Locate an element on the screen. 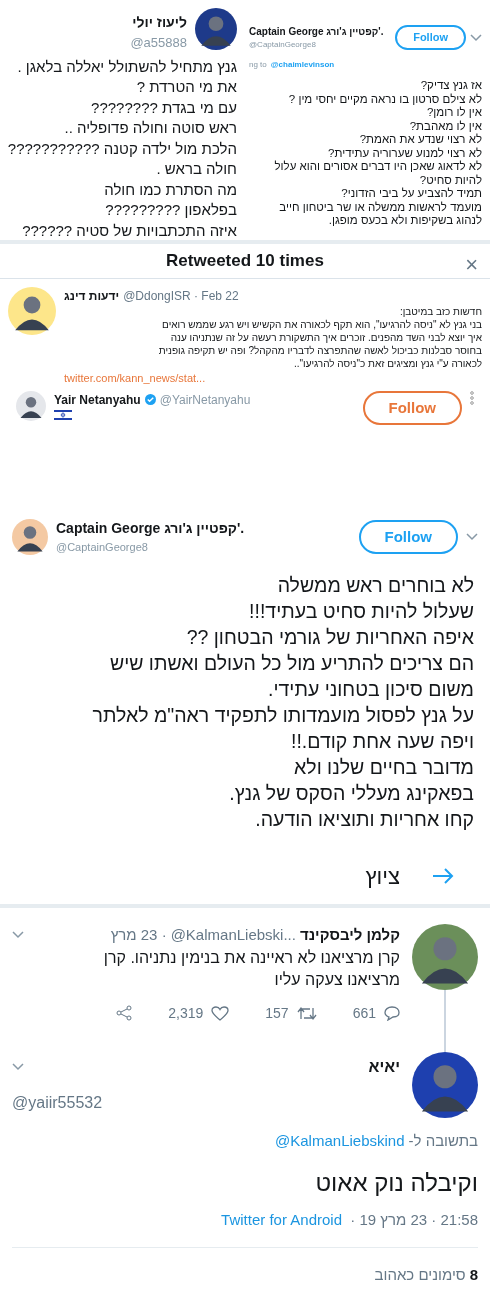  tweet-text-line: בחוסר סבלנות כביכול לאשה שהתפרצה לדבריו מהקהל? ופה יש תקיפה גופנית is located at coordinates (319, 350).